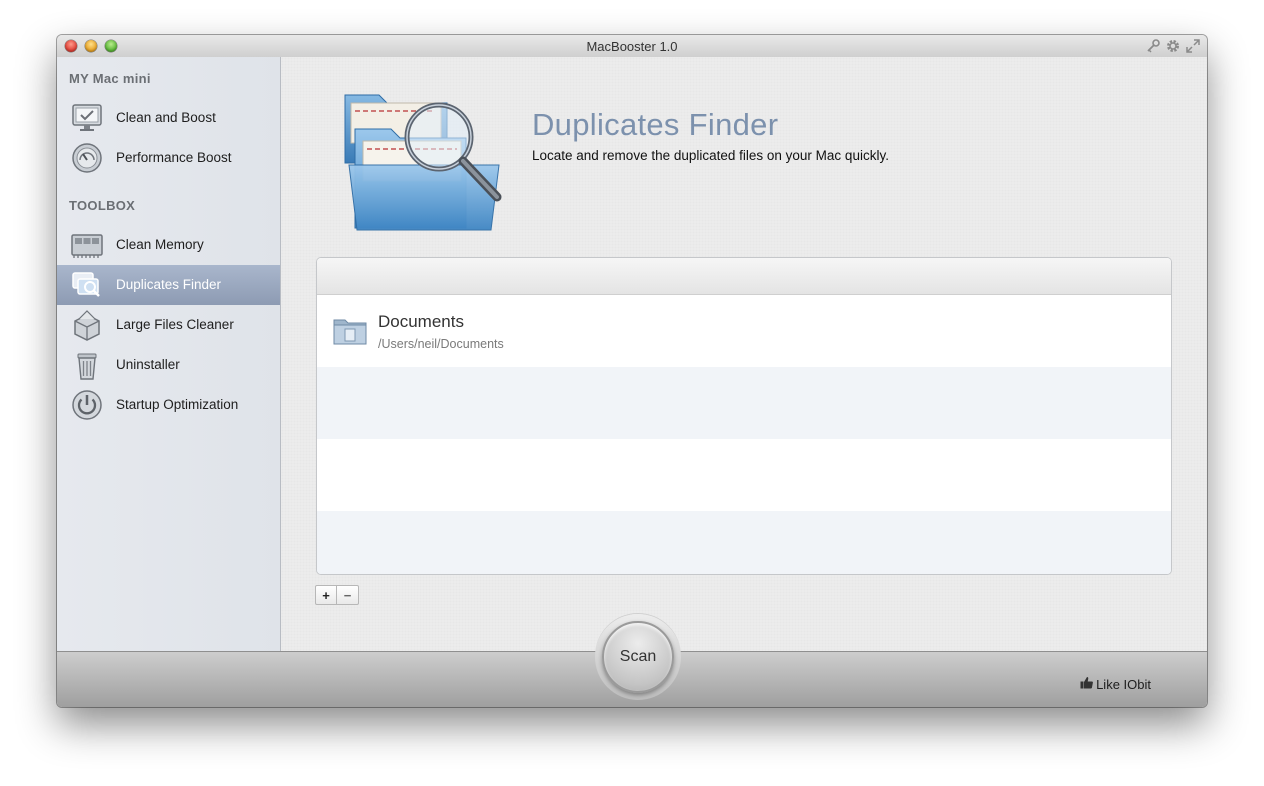 The width and height of the screenshot is (1264, 786). I want to click on bottom-bar: Scan Like IObit, so click(632, 660).